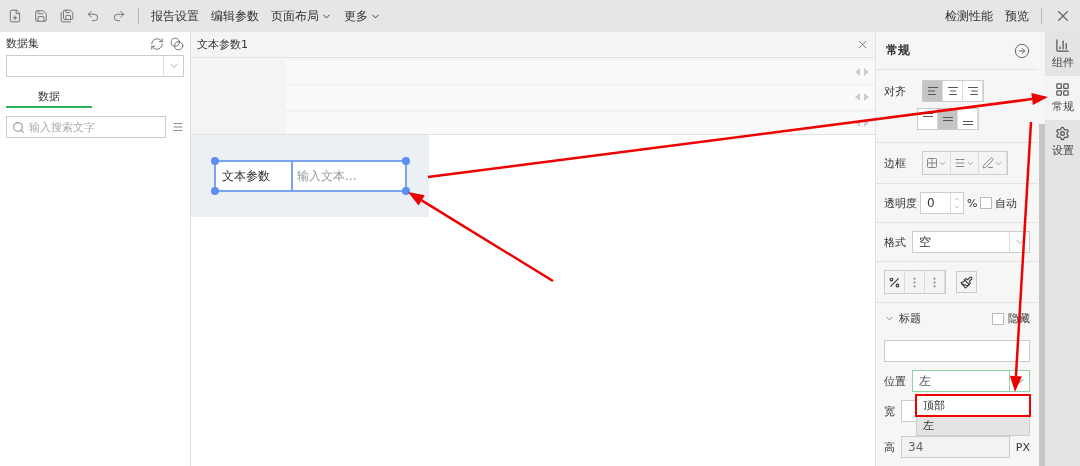  Describe the element at coordinates (889, 411) in the screenshot. I see `width-label: 宽` at that location.